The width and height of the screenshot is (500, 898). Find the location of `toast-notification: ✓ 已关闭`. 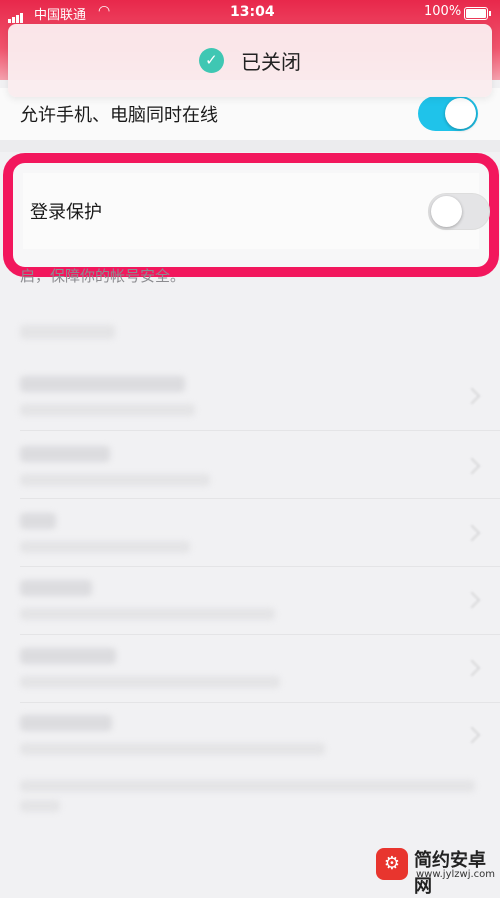

toast-notification: ✓ 已关闭 is located at coordinates (250, 60).